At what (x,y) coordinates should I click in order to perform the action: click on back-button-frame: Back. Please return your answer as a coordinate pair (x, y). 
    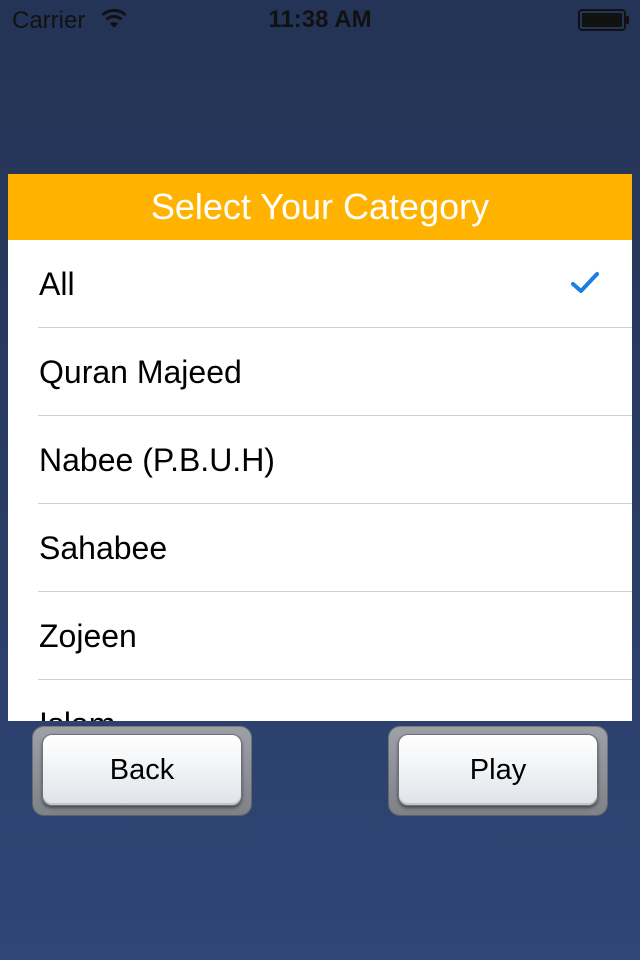
    Looking at the image, I should click on (142, 771).